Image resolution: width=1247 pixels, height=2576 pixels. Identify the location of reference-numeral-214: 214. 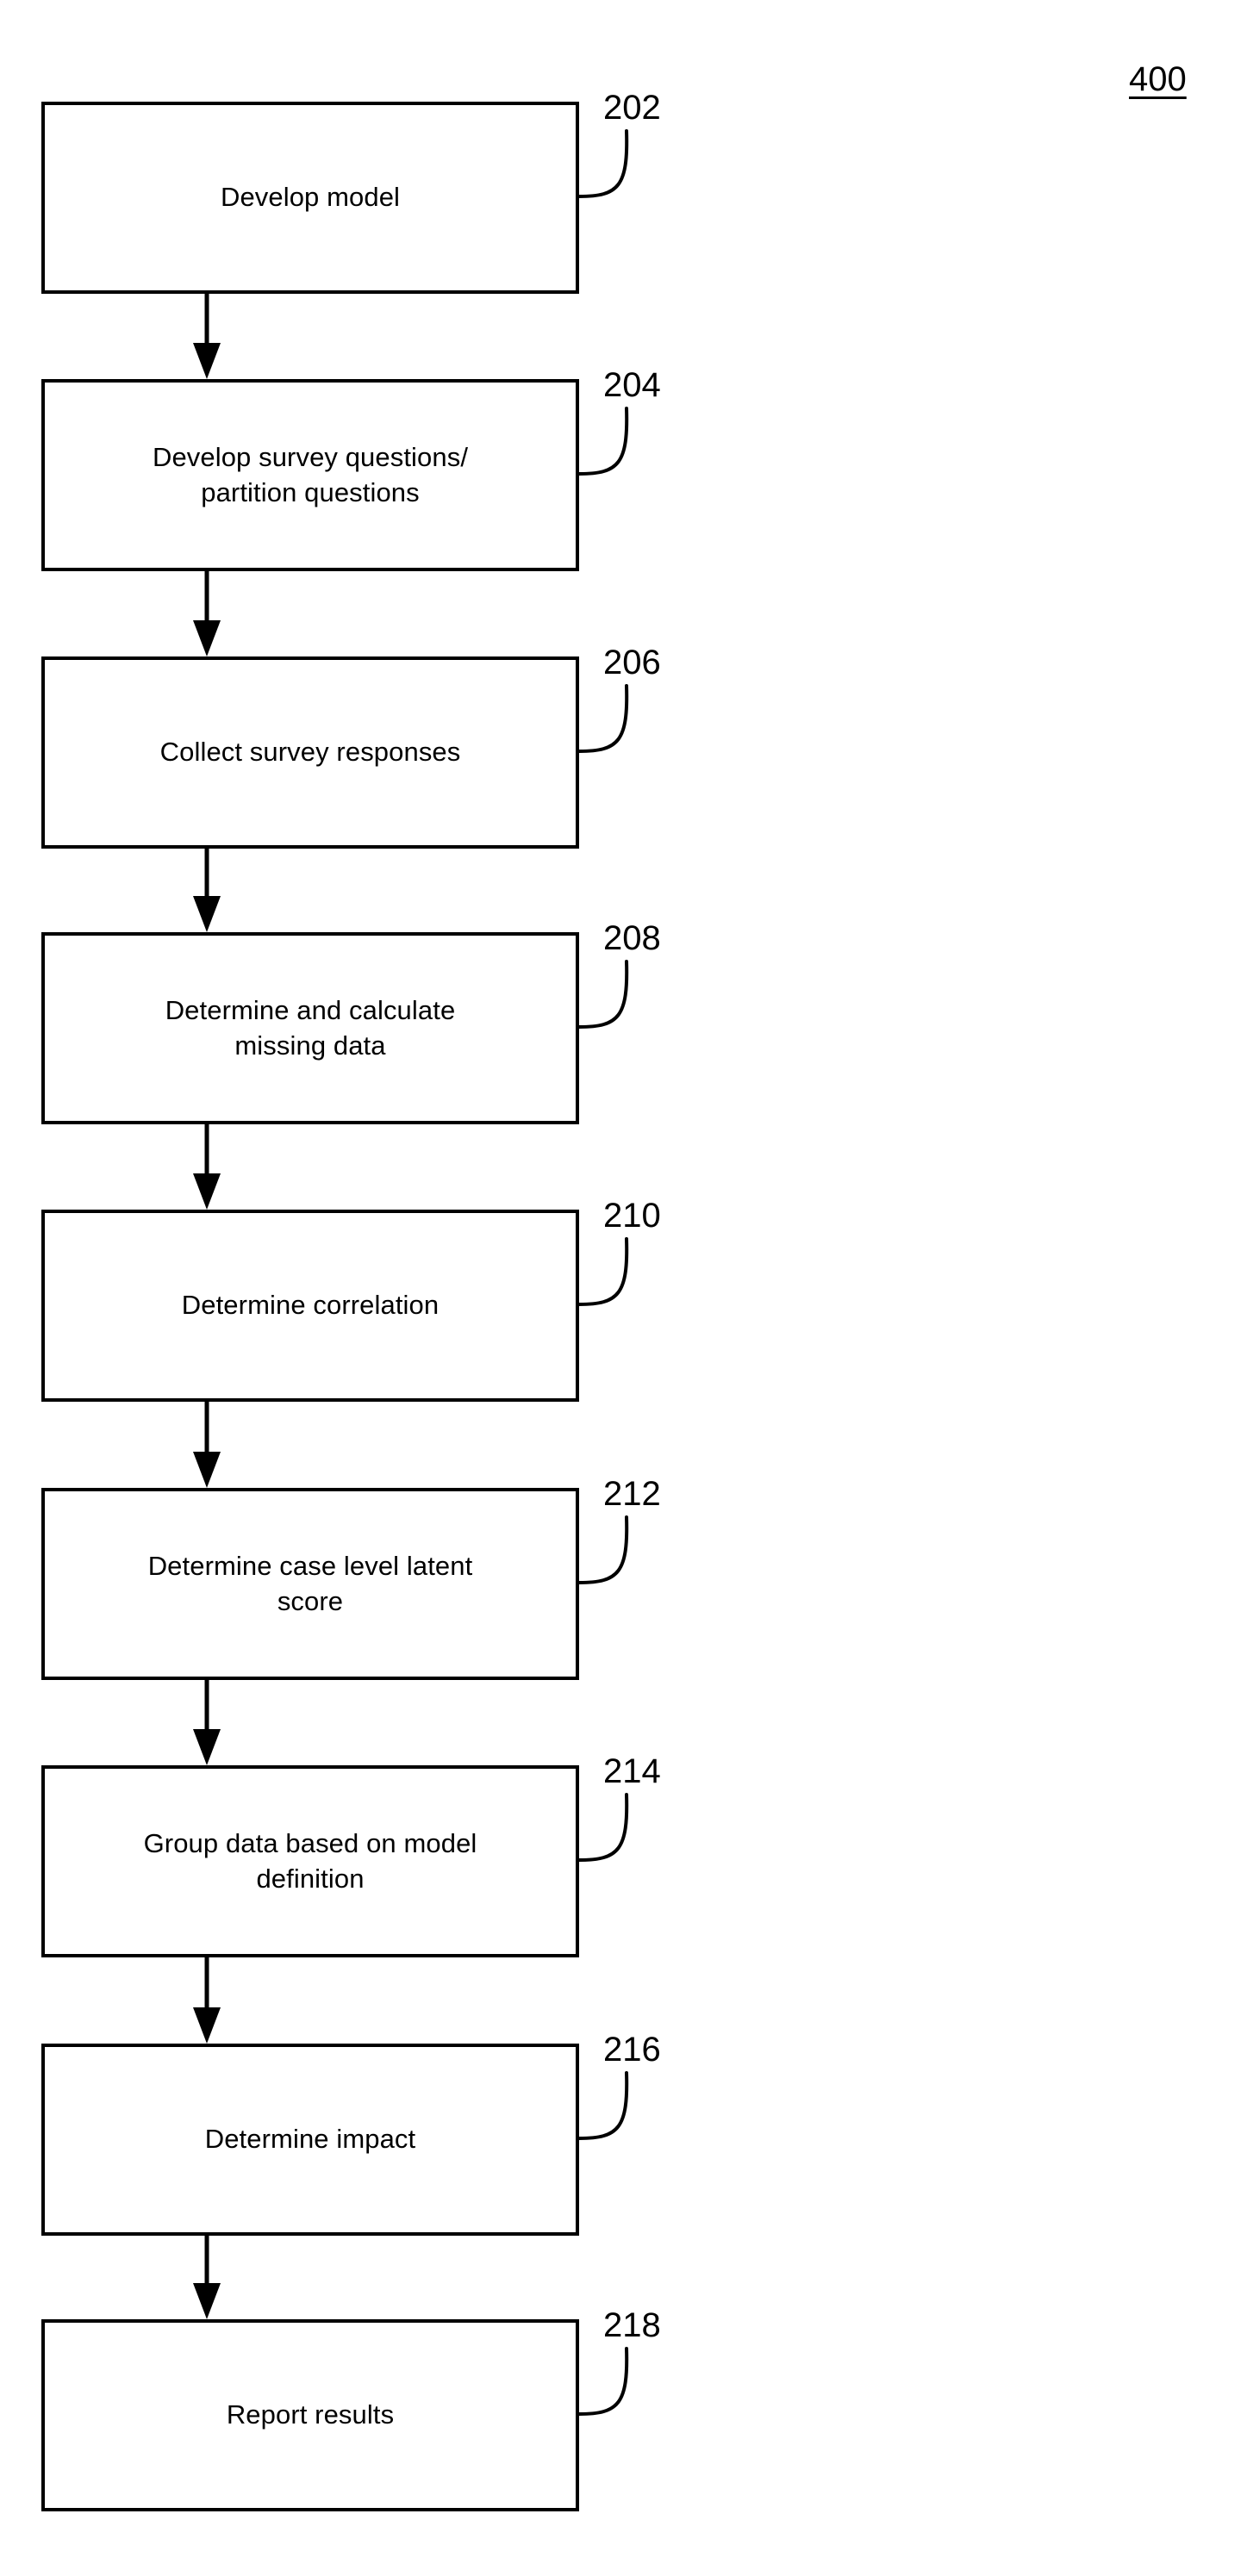
(632, 1771).